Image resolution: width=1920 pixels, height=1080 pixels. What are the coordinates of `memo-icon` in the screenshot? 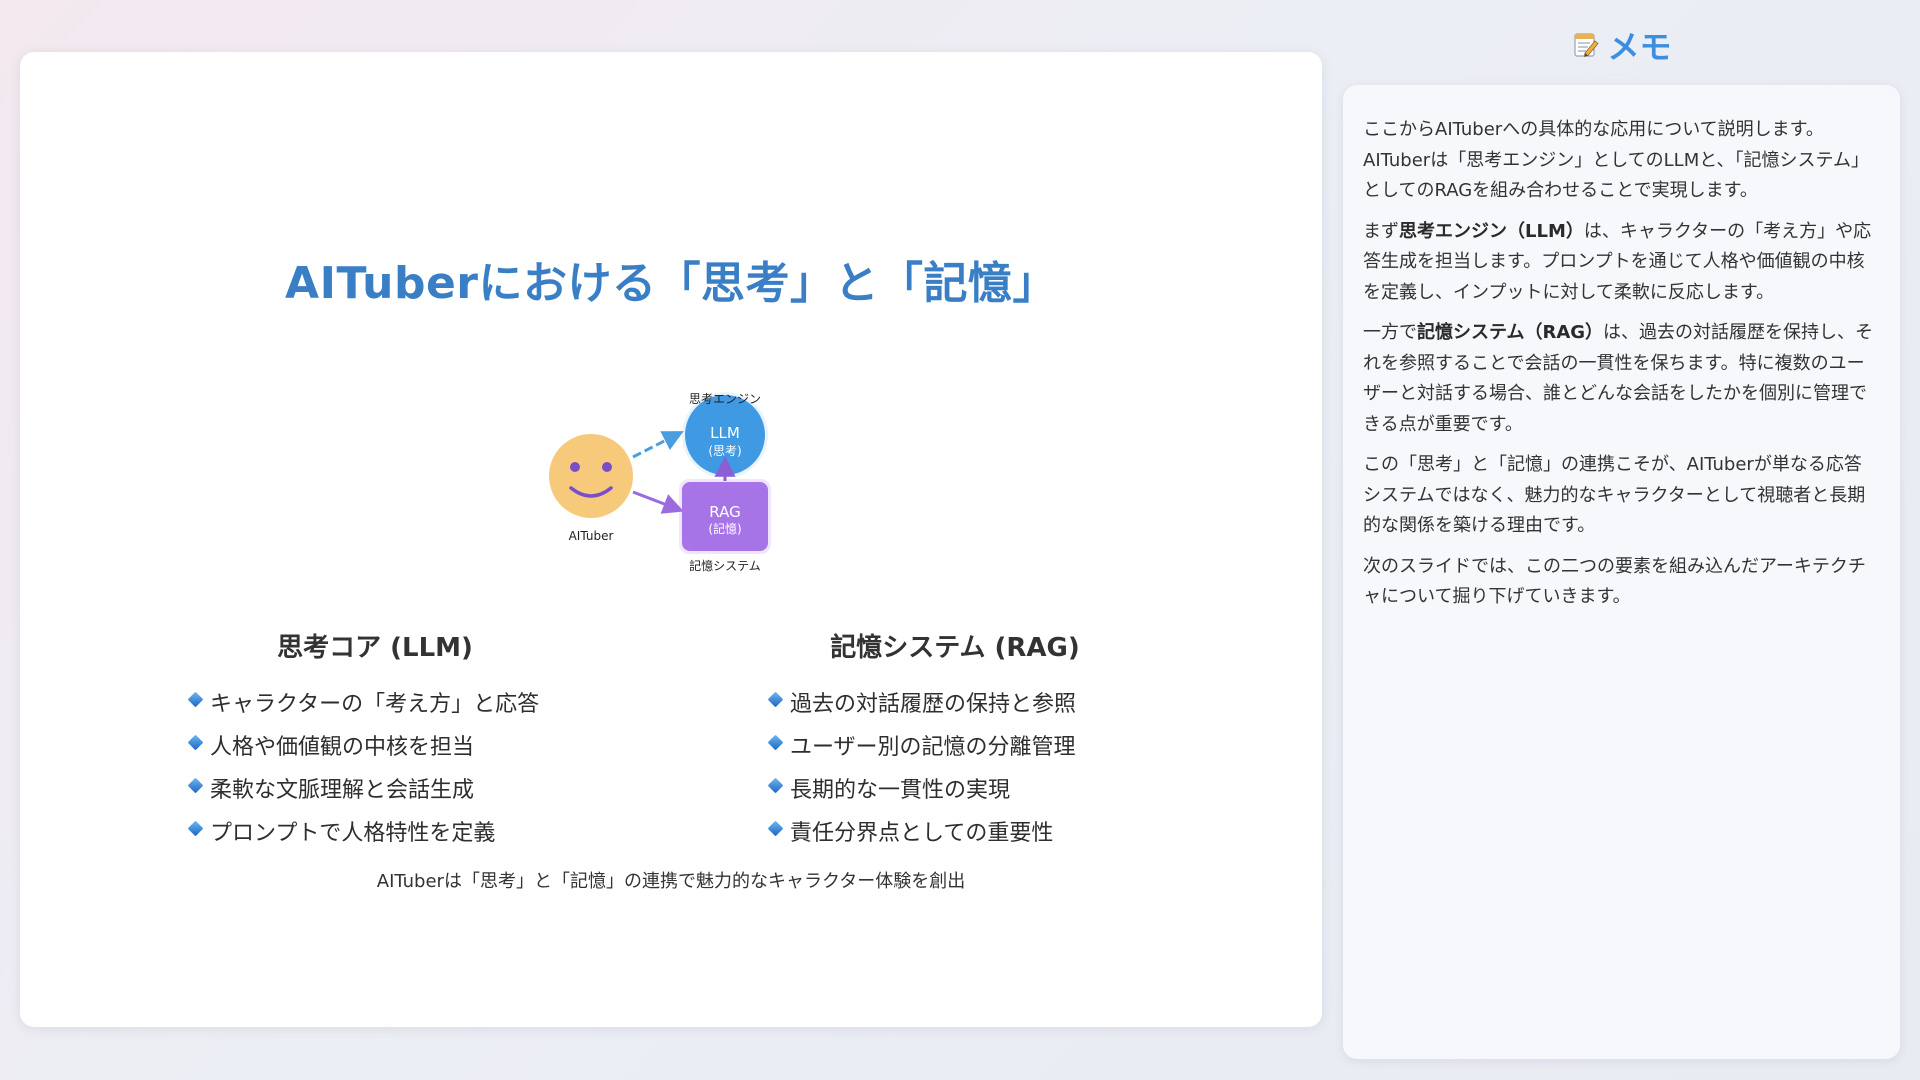 It's located at (1586, 45).